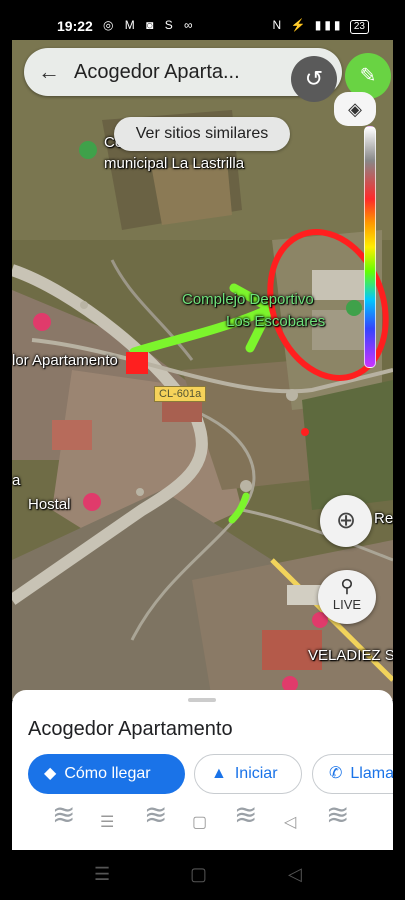  What do you see at coordinates (347, 586) in the screenshot?
I see `live-view-icon: ⚲` at bounding box center [347, 586].